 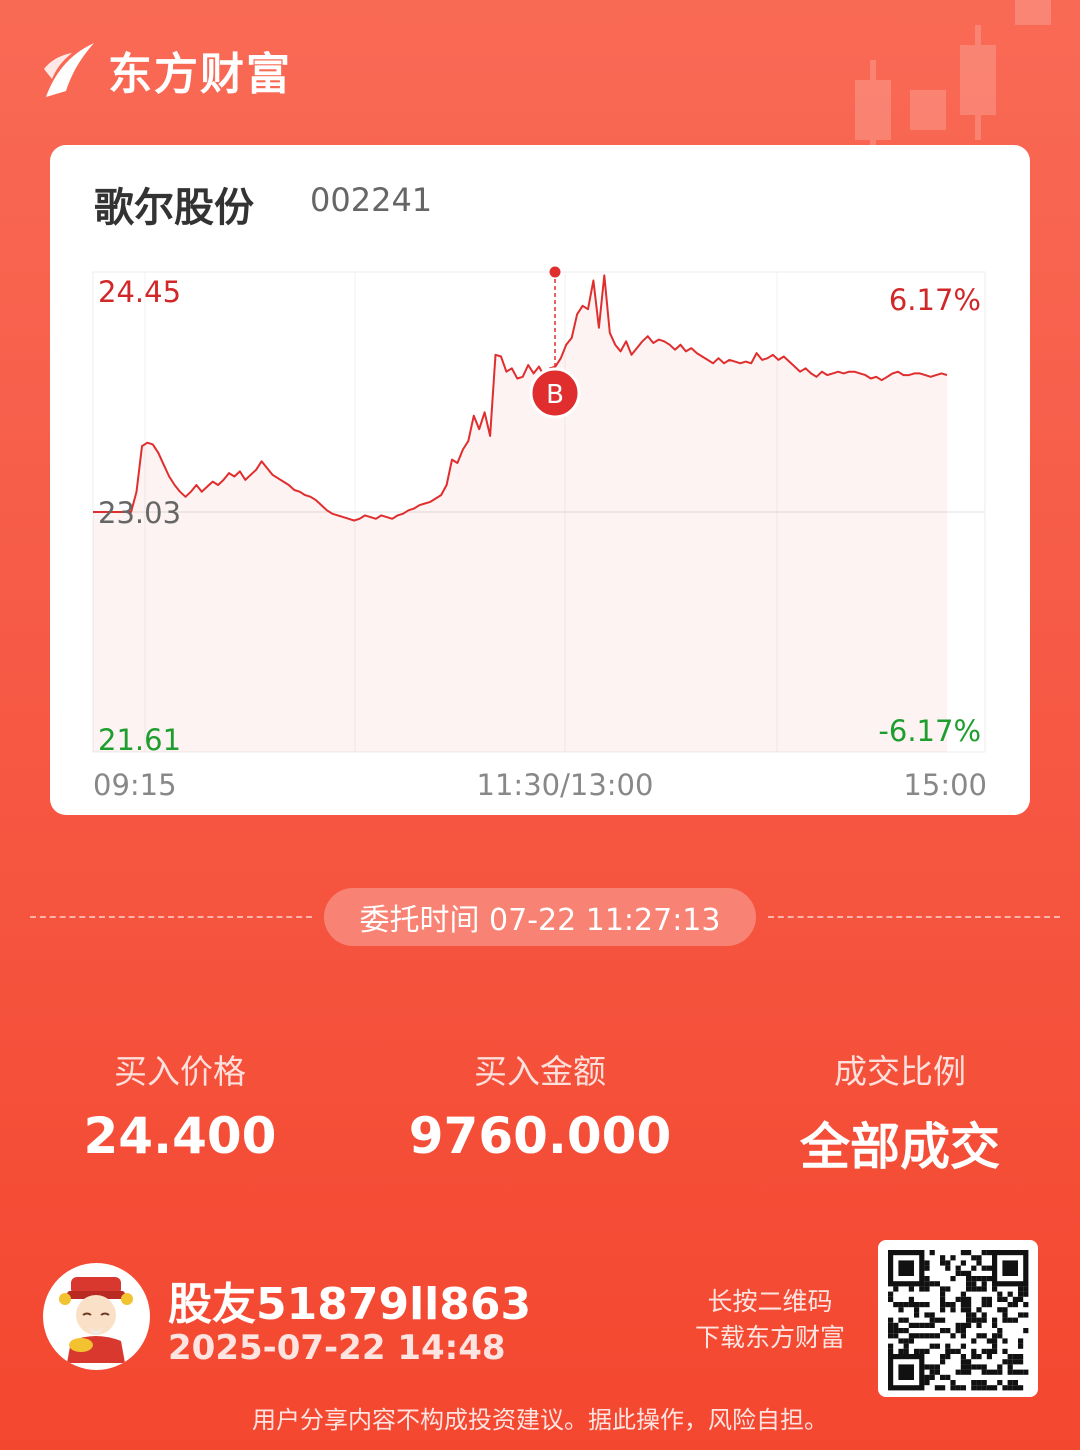 What do you see at coordinates (540, 1136) in the screenshot?
I see `stat-value: 9760.000` at bounding box center [540, 1136].